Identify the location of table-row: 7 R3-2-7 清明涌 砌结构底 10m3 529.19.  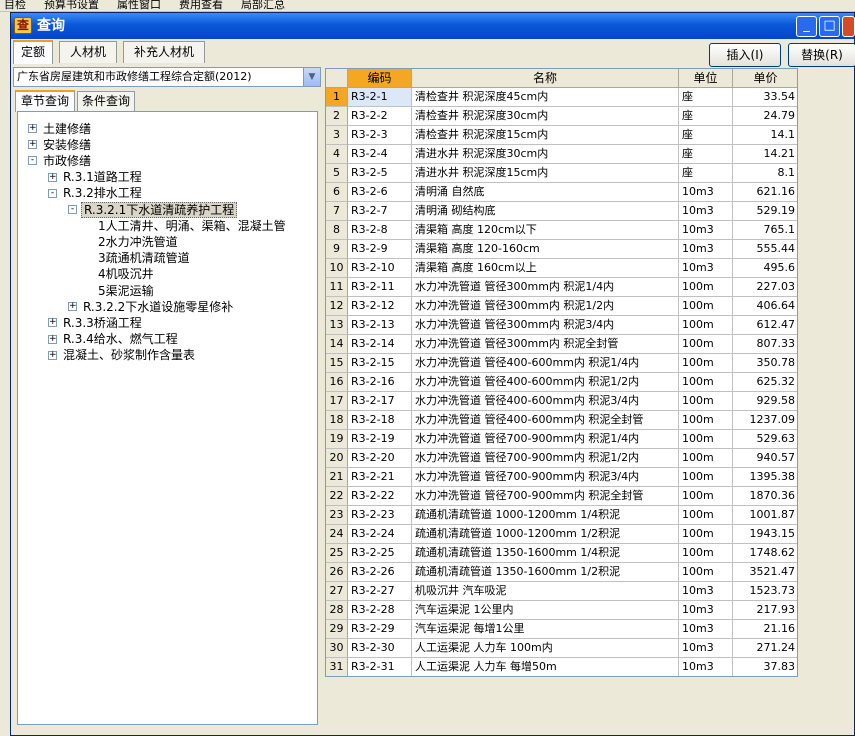
(561, 211).